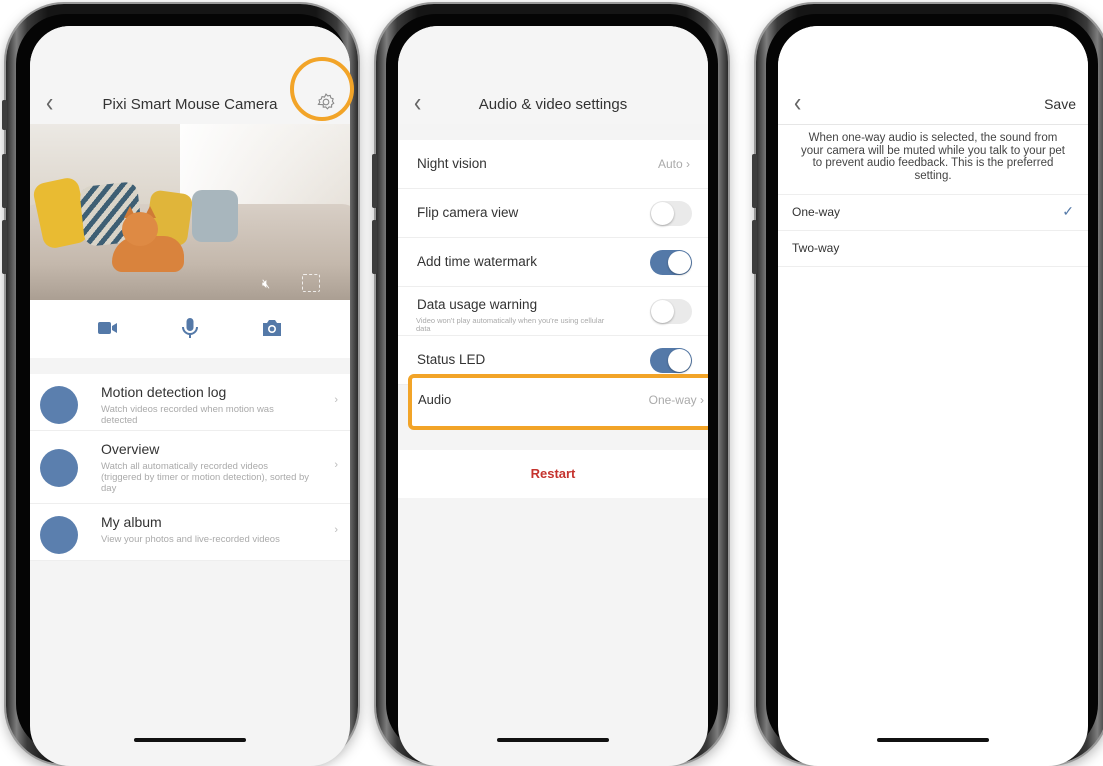 Image resolution: width=1103 pixels, height=766 pixels. Describe the element at coordinates (477, 261) in the screenshot. I see `setting-label: Add time watermark` at that location.